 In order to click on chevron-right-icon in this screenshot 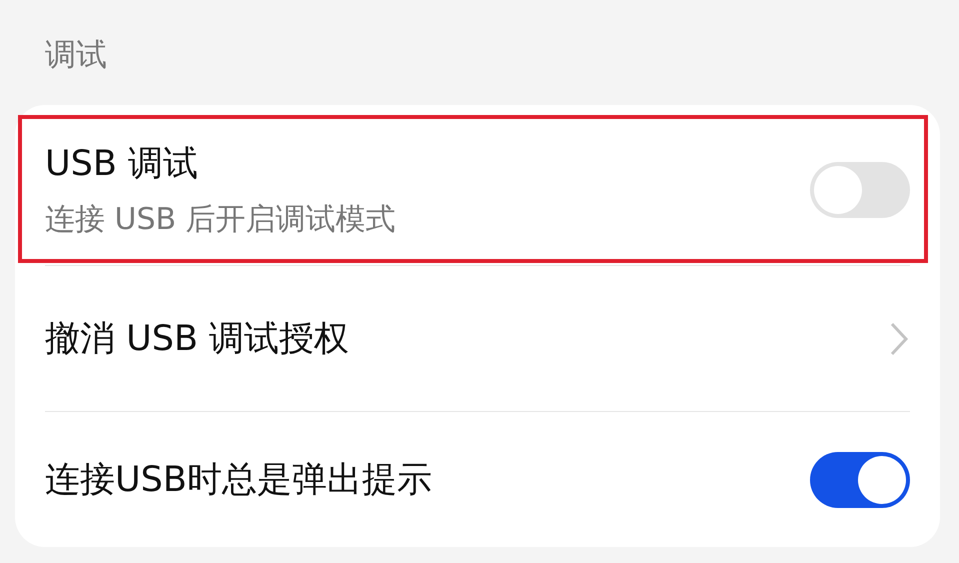, I will do `click(899, 338)`.